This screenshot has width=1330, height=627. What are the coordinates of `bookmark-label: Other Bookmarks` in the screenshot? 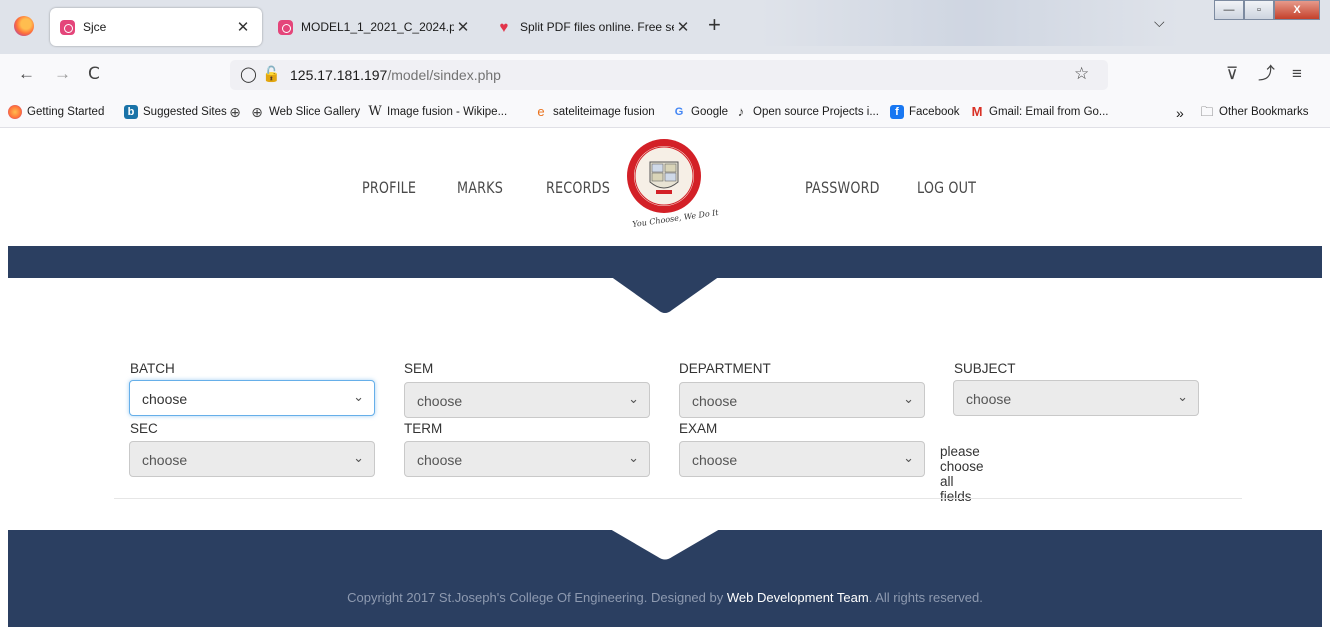 It's located at (1264, 112).